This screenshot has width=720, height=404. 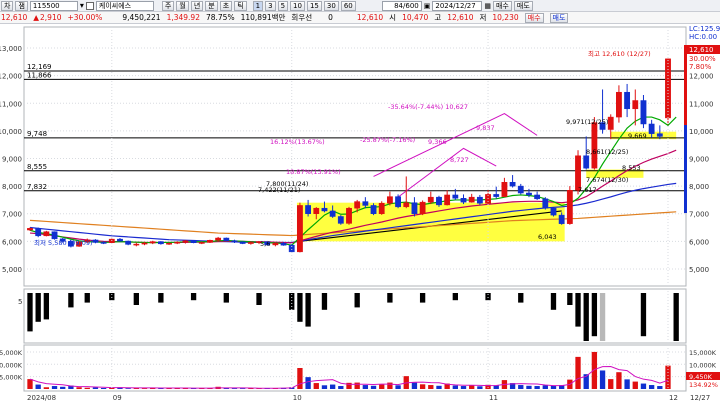 I want to click on interval-15-button: 15, so click(x=314, y=5).